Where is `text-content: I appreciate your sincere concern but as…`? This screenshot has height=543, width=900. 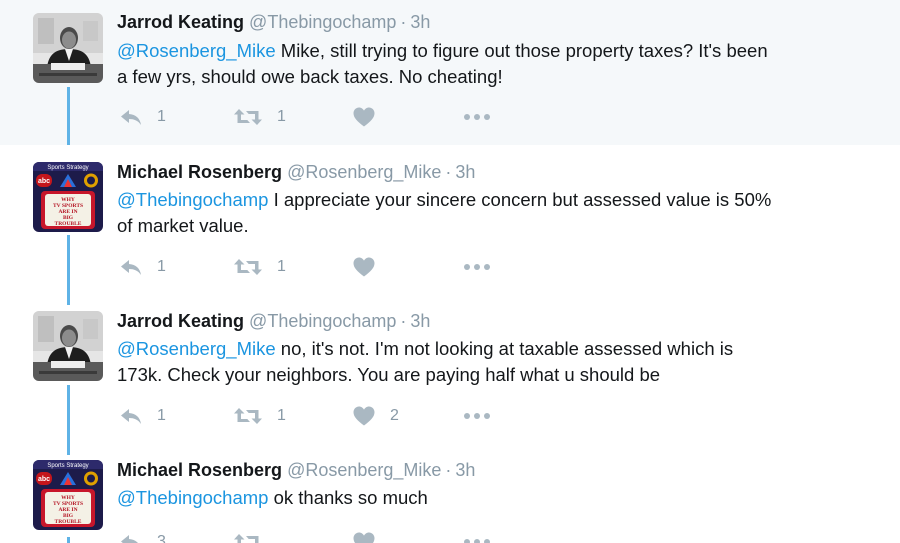
text-content: I appreciate your sincere concern but as… is located at coordinates (520, 199).